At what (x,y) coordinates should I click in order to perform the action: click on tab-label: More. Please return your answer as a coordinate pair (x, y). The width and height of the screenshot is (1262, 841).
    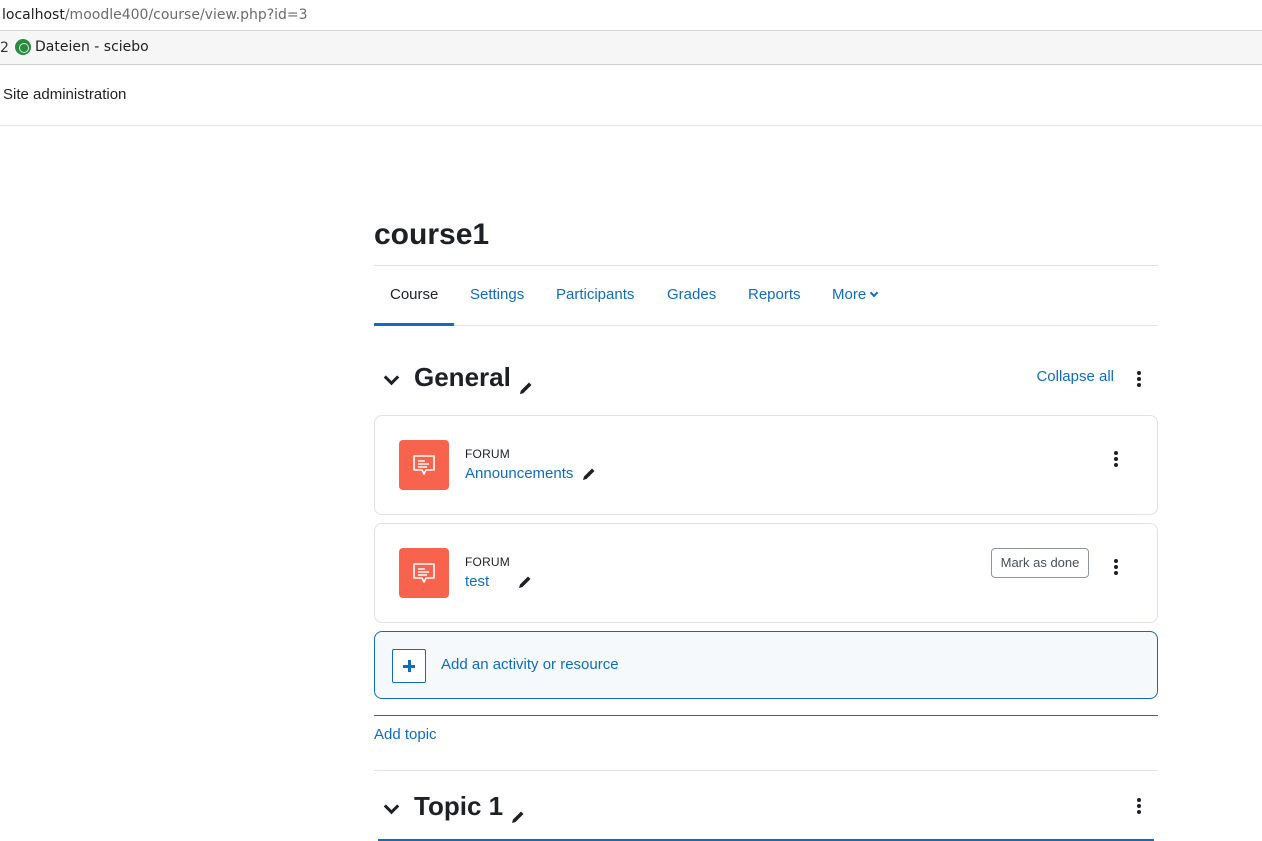
    Looking at the image, I should click on (849, 294).